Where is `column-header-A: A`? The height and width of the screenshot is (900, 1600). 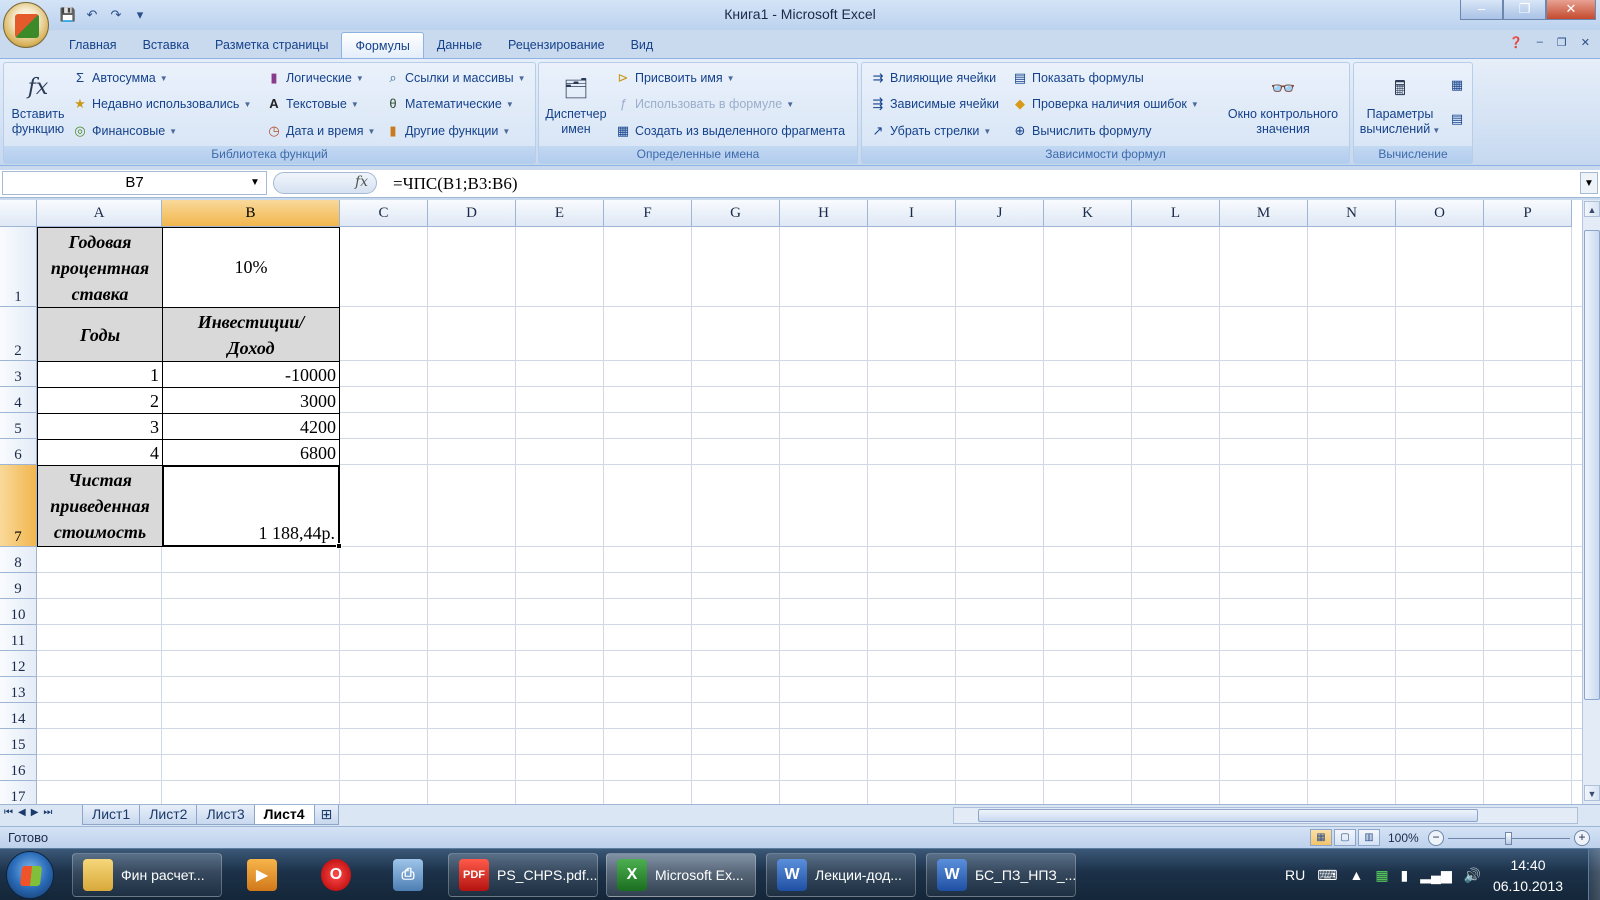 column-header-A: A is located at coordinates (99, 213).